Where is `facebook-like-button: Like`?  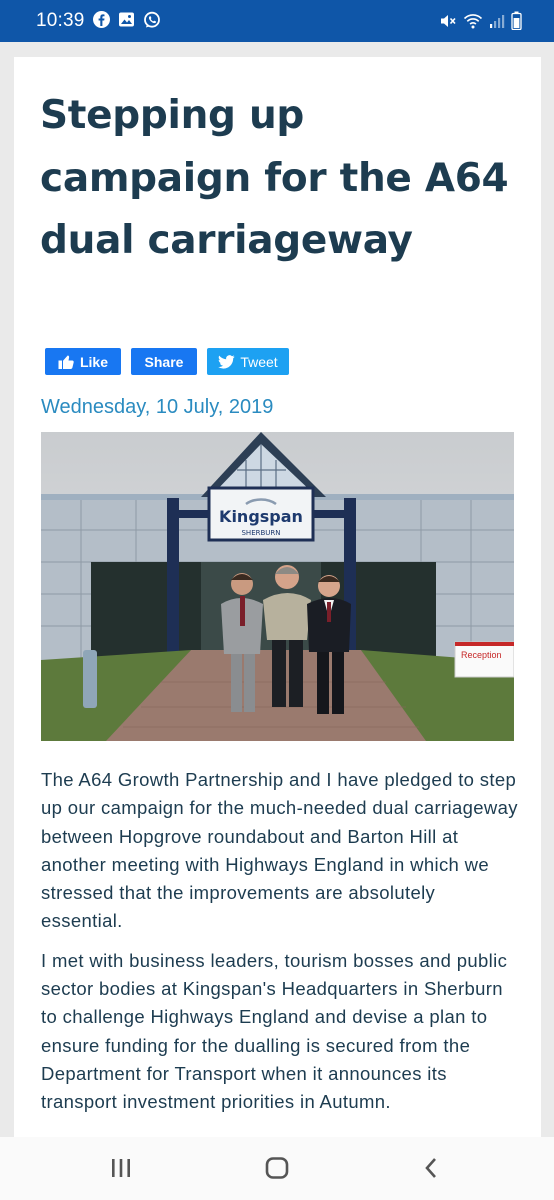 facebook-like-button: Like is located at coordinates (83, 361).